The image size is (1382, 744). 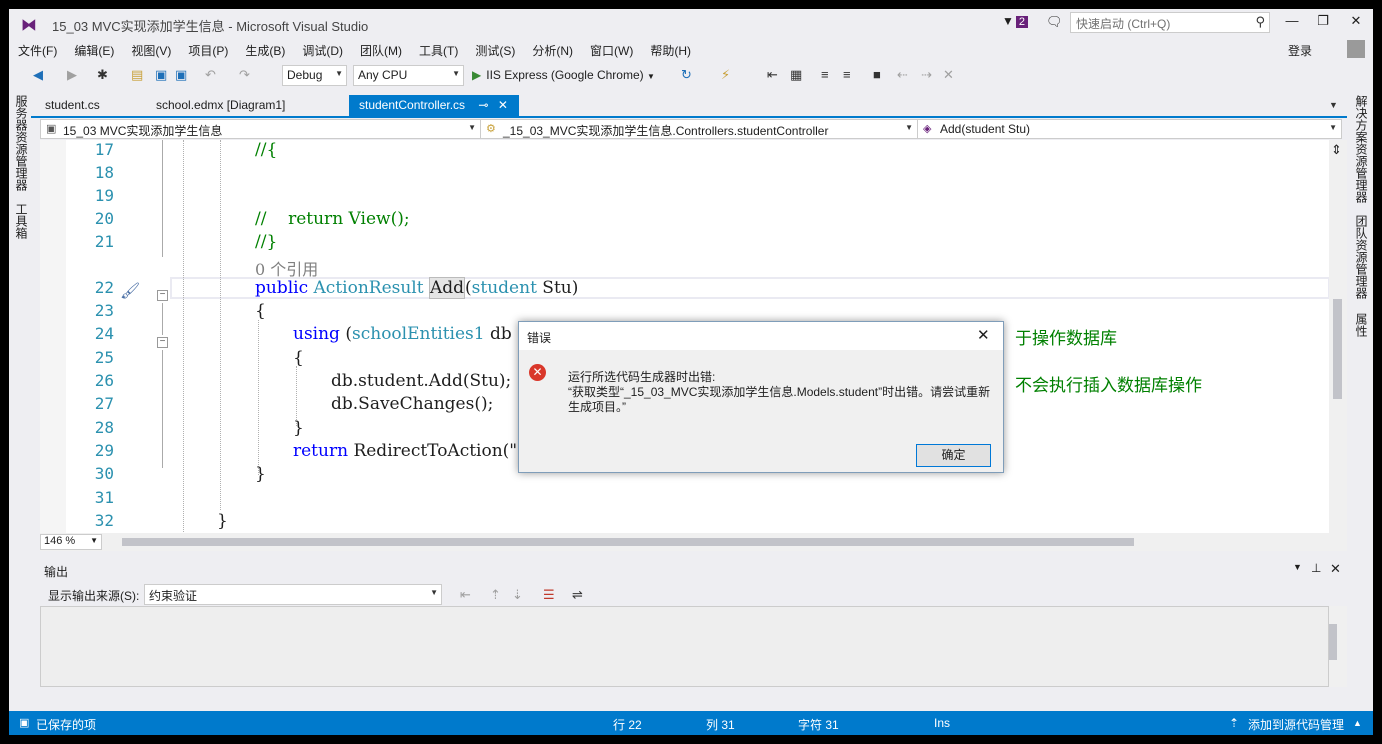 I want to click on run-target-label: IIS Express (Google Chrome), so click(x=565, y=75).